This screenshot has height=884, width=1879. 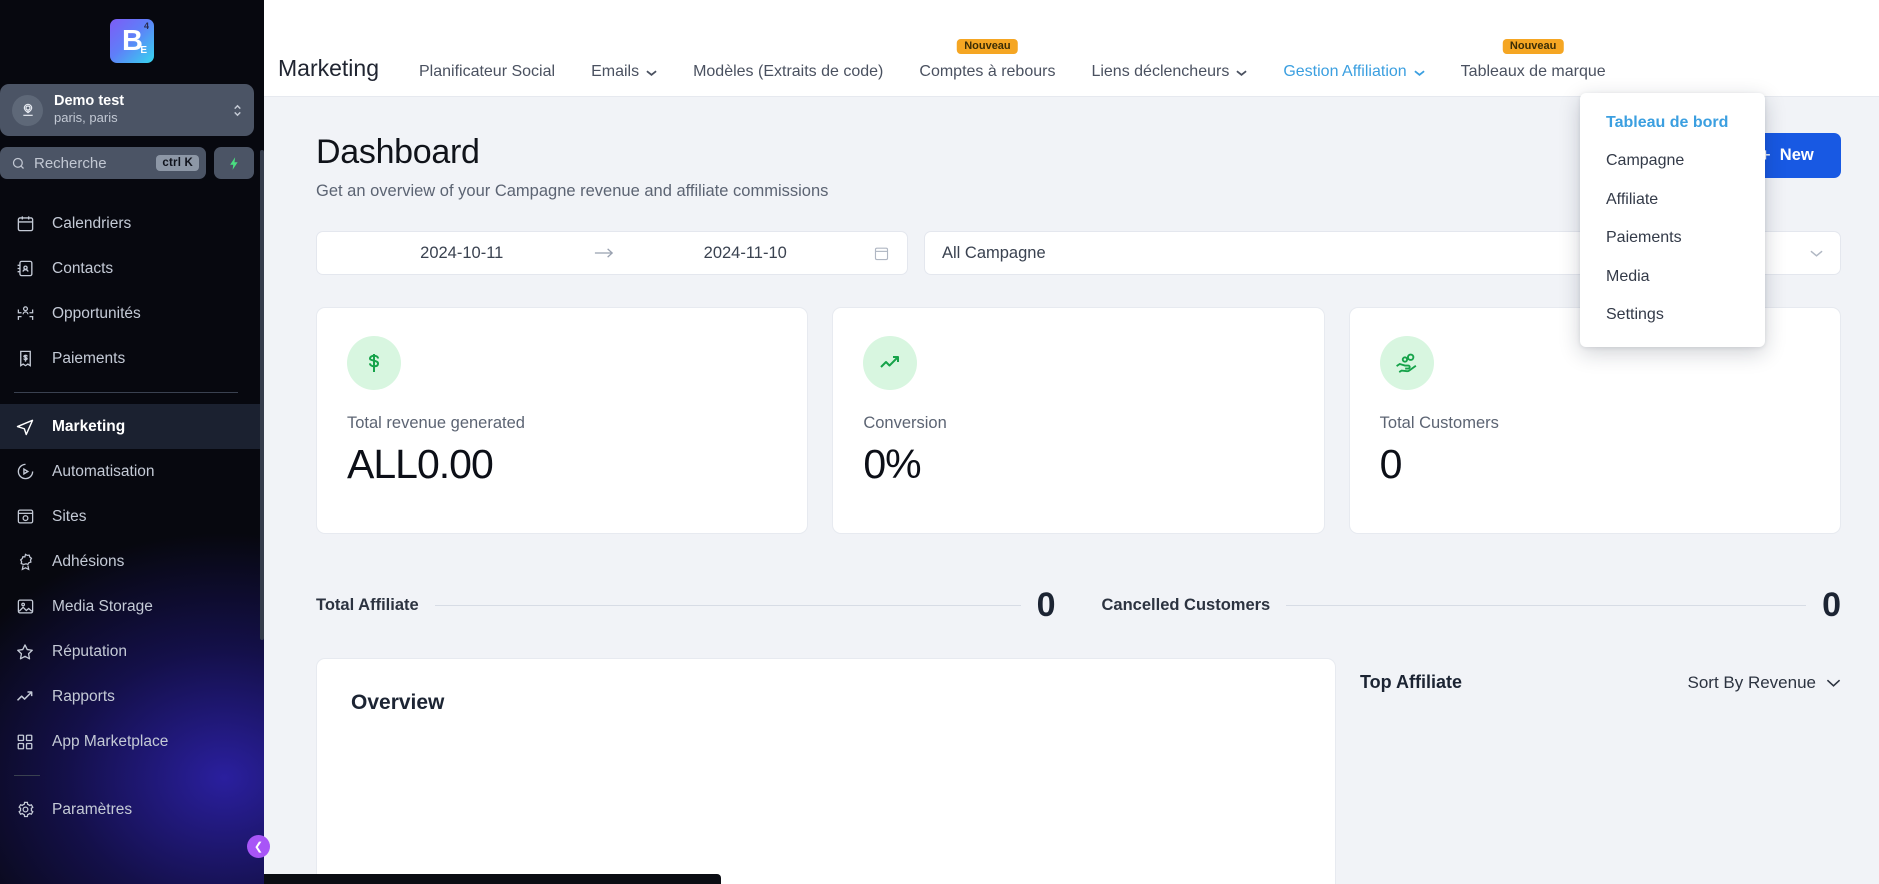 I want to click on star-icon, so click(x=25, y=652).